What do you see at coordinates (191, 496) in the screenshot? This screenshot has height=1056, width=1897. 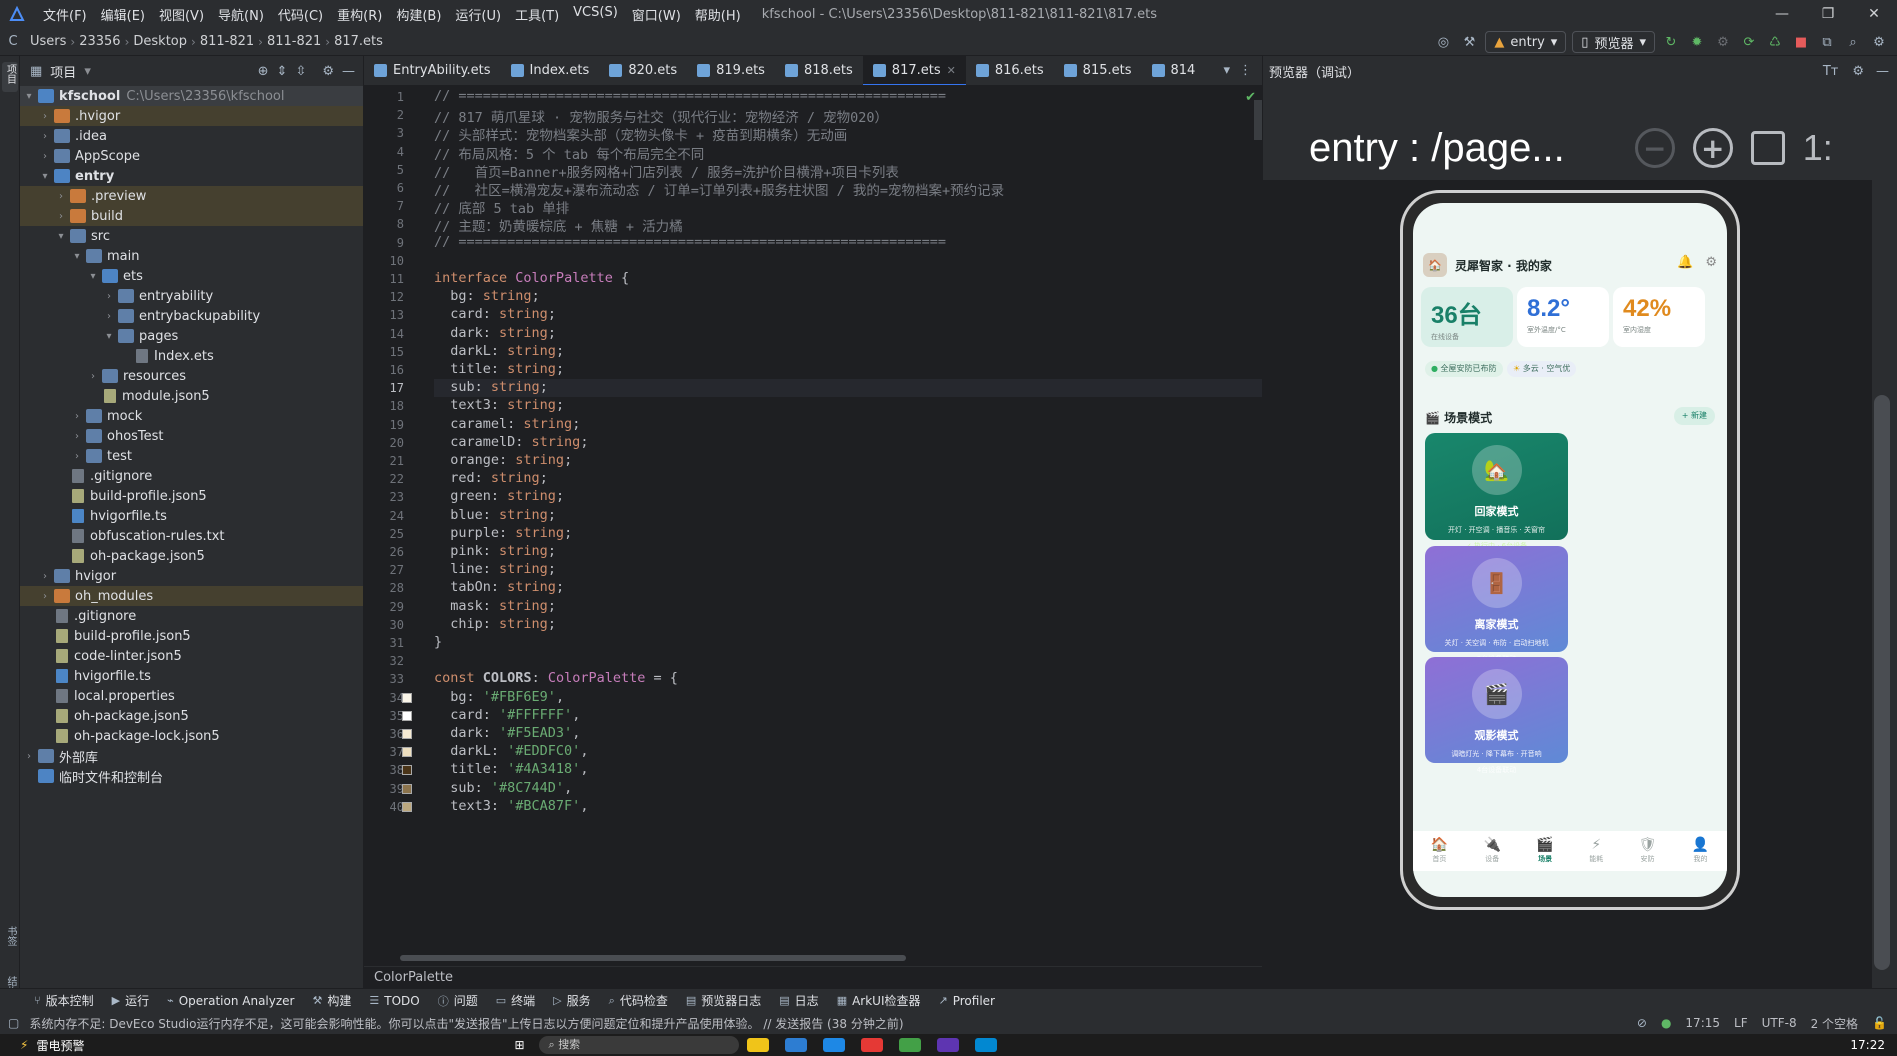 I see `tree-item: build-profile.json5` at bounding box center [191, 496].